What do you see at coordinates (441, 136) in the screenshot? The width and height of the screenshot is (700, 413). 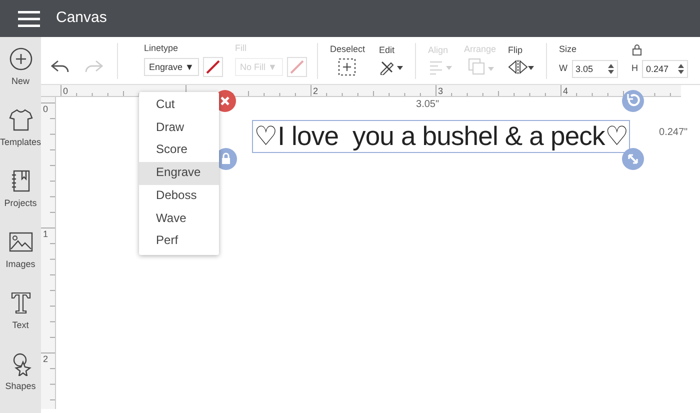 I see `design-text: ♡I love you a bushel & a peck♡` at bounding box center [441, 136].